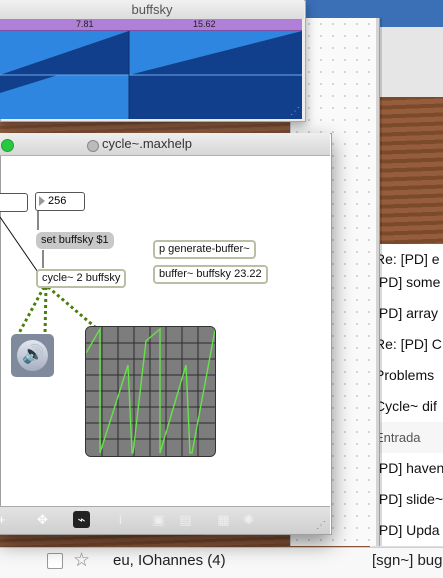 The image size is (443, 578). I want to click on ruler-label: 15.62, so click(204, 24).